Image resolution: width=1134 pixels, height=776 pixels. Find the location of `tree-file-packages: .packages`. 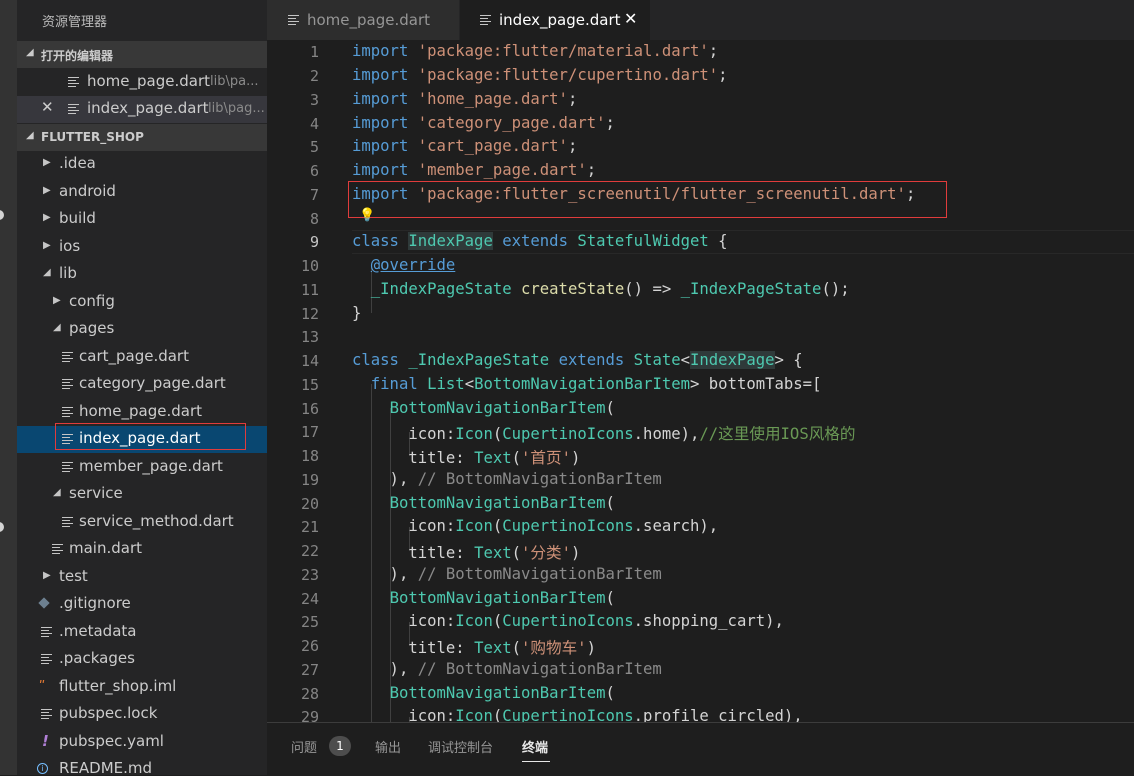

tree-file-packages: .packages is located at coordinates (142, 659).